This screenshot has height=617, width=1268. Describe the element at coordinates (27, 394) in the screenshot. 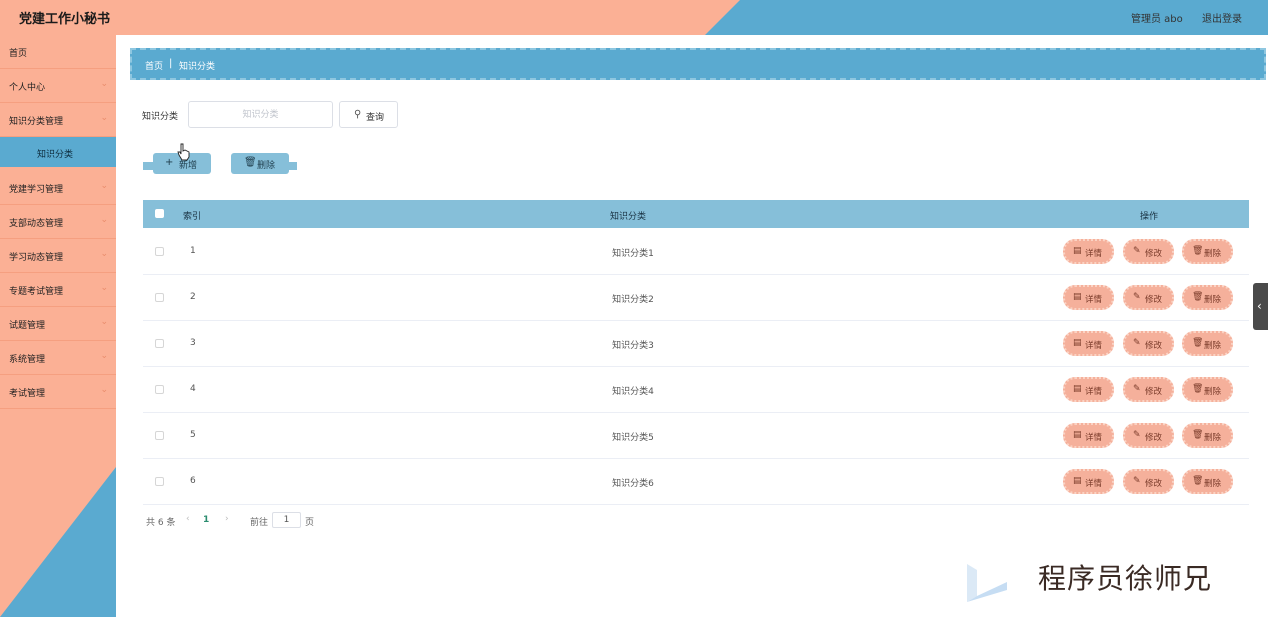

I see `sidebar-item-label: 考试管理` at that location.